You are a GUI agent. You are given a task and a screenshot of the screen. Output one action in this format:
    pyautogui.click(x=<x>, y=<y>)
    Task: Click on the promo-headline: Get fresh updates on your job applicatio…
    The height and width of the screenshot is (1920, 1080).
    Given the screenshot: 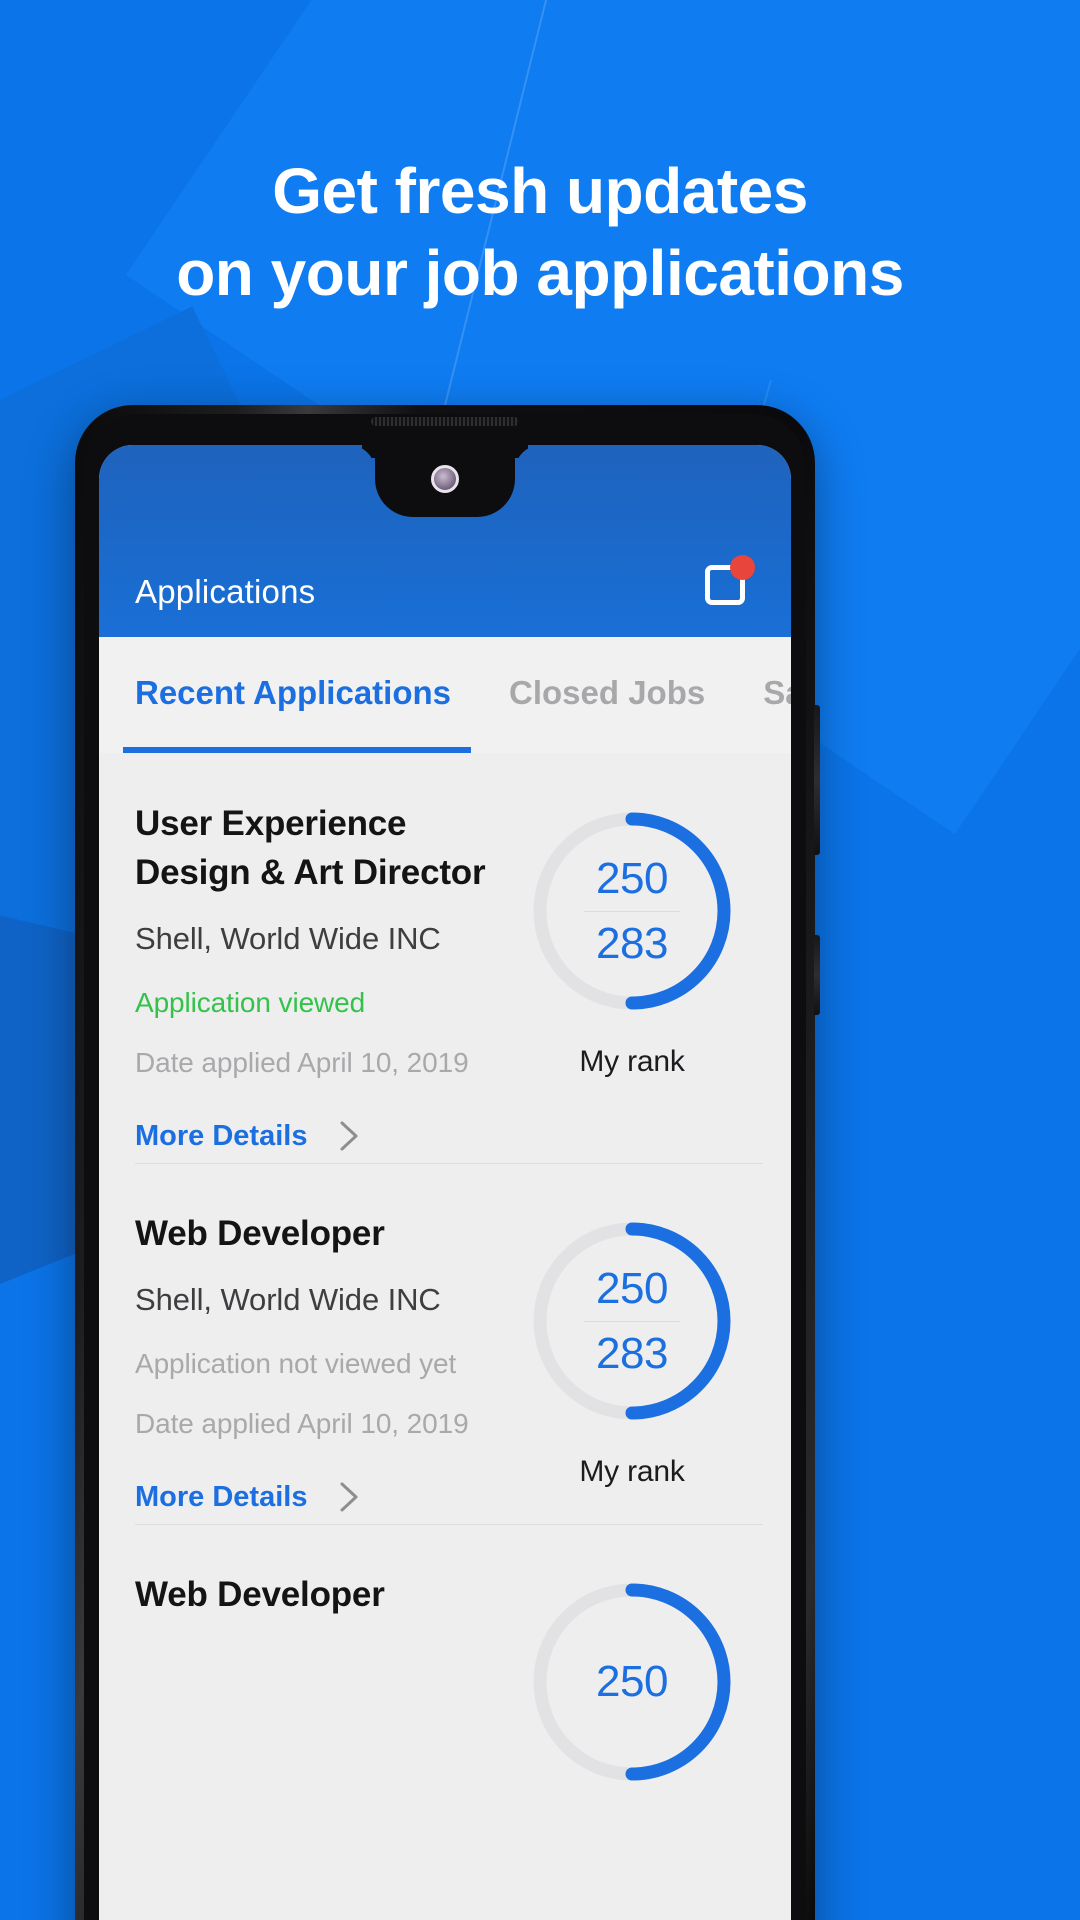 What is the action you would take?
    pyautogui.click(x=540, y=232)
    